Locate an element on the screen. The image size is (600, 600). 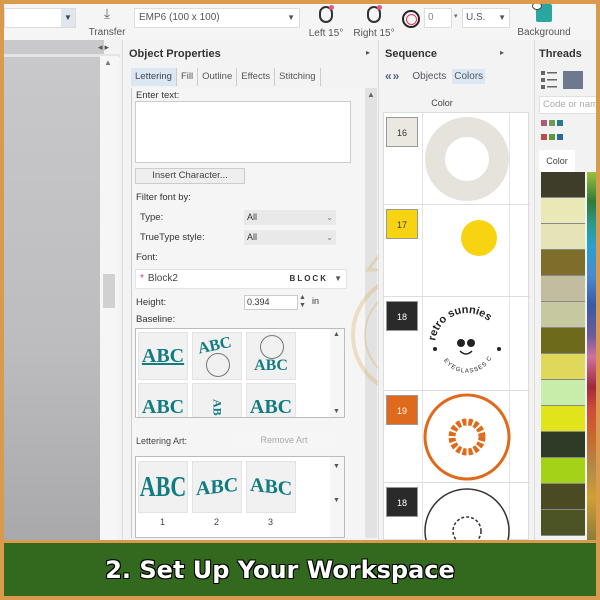
thread-search-input: Code or name is located at coordinates (567, 105).